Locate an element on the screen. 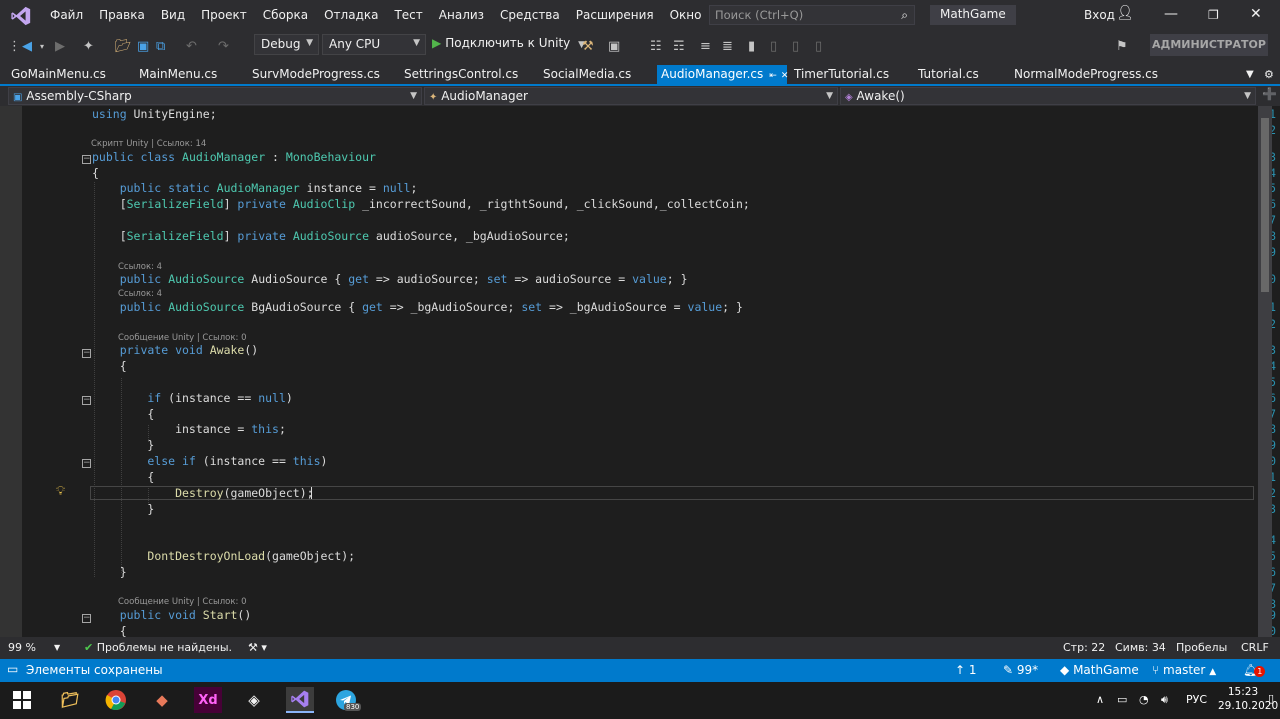 The width and height of the screenshot is (1280, 719). class-dropdown: ✦ AudioManager ▼ is located at coordinates (631, 96).